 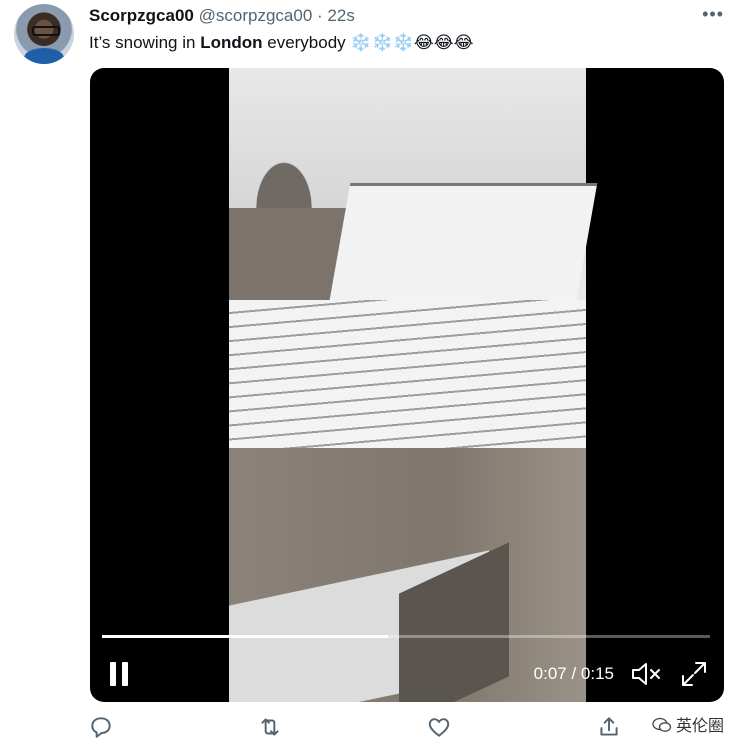 I want to click on wechat-icon, so click(x=661, y=724).